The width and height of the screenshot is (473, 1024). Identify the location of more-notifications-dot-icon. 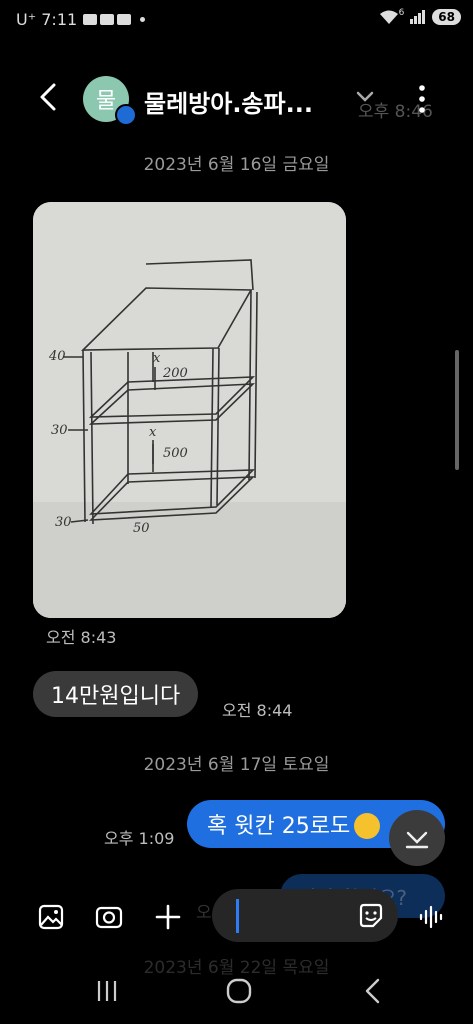
(143, 19).